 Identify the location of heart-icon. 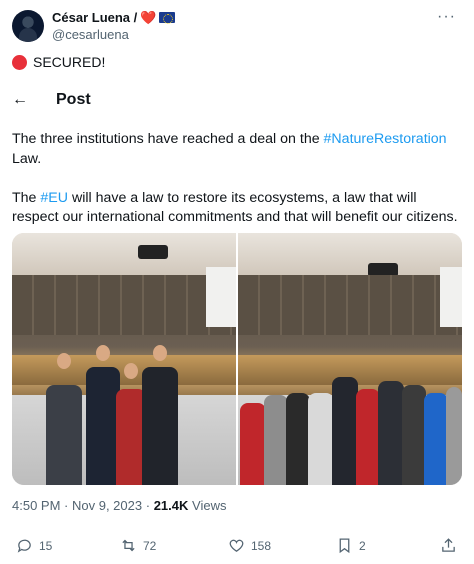
(236, 545).